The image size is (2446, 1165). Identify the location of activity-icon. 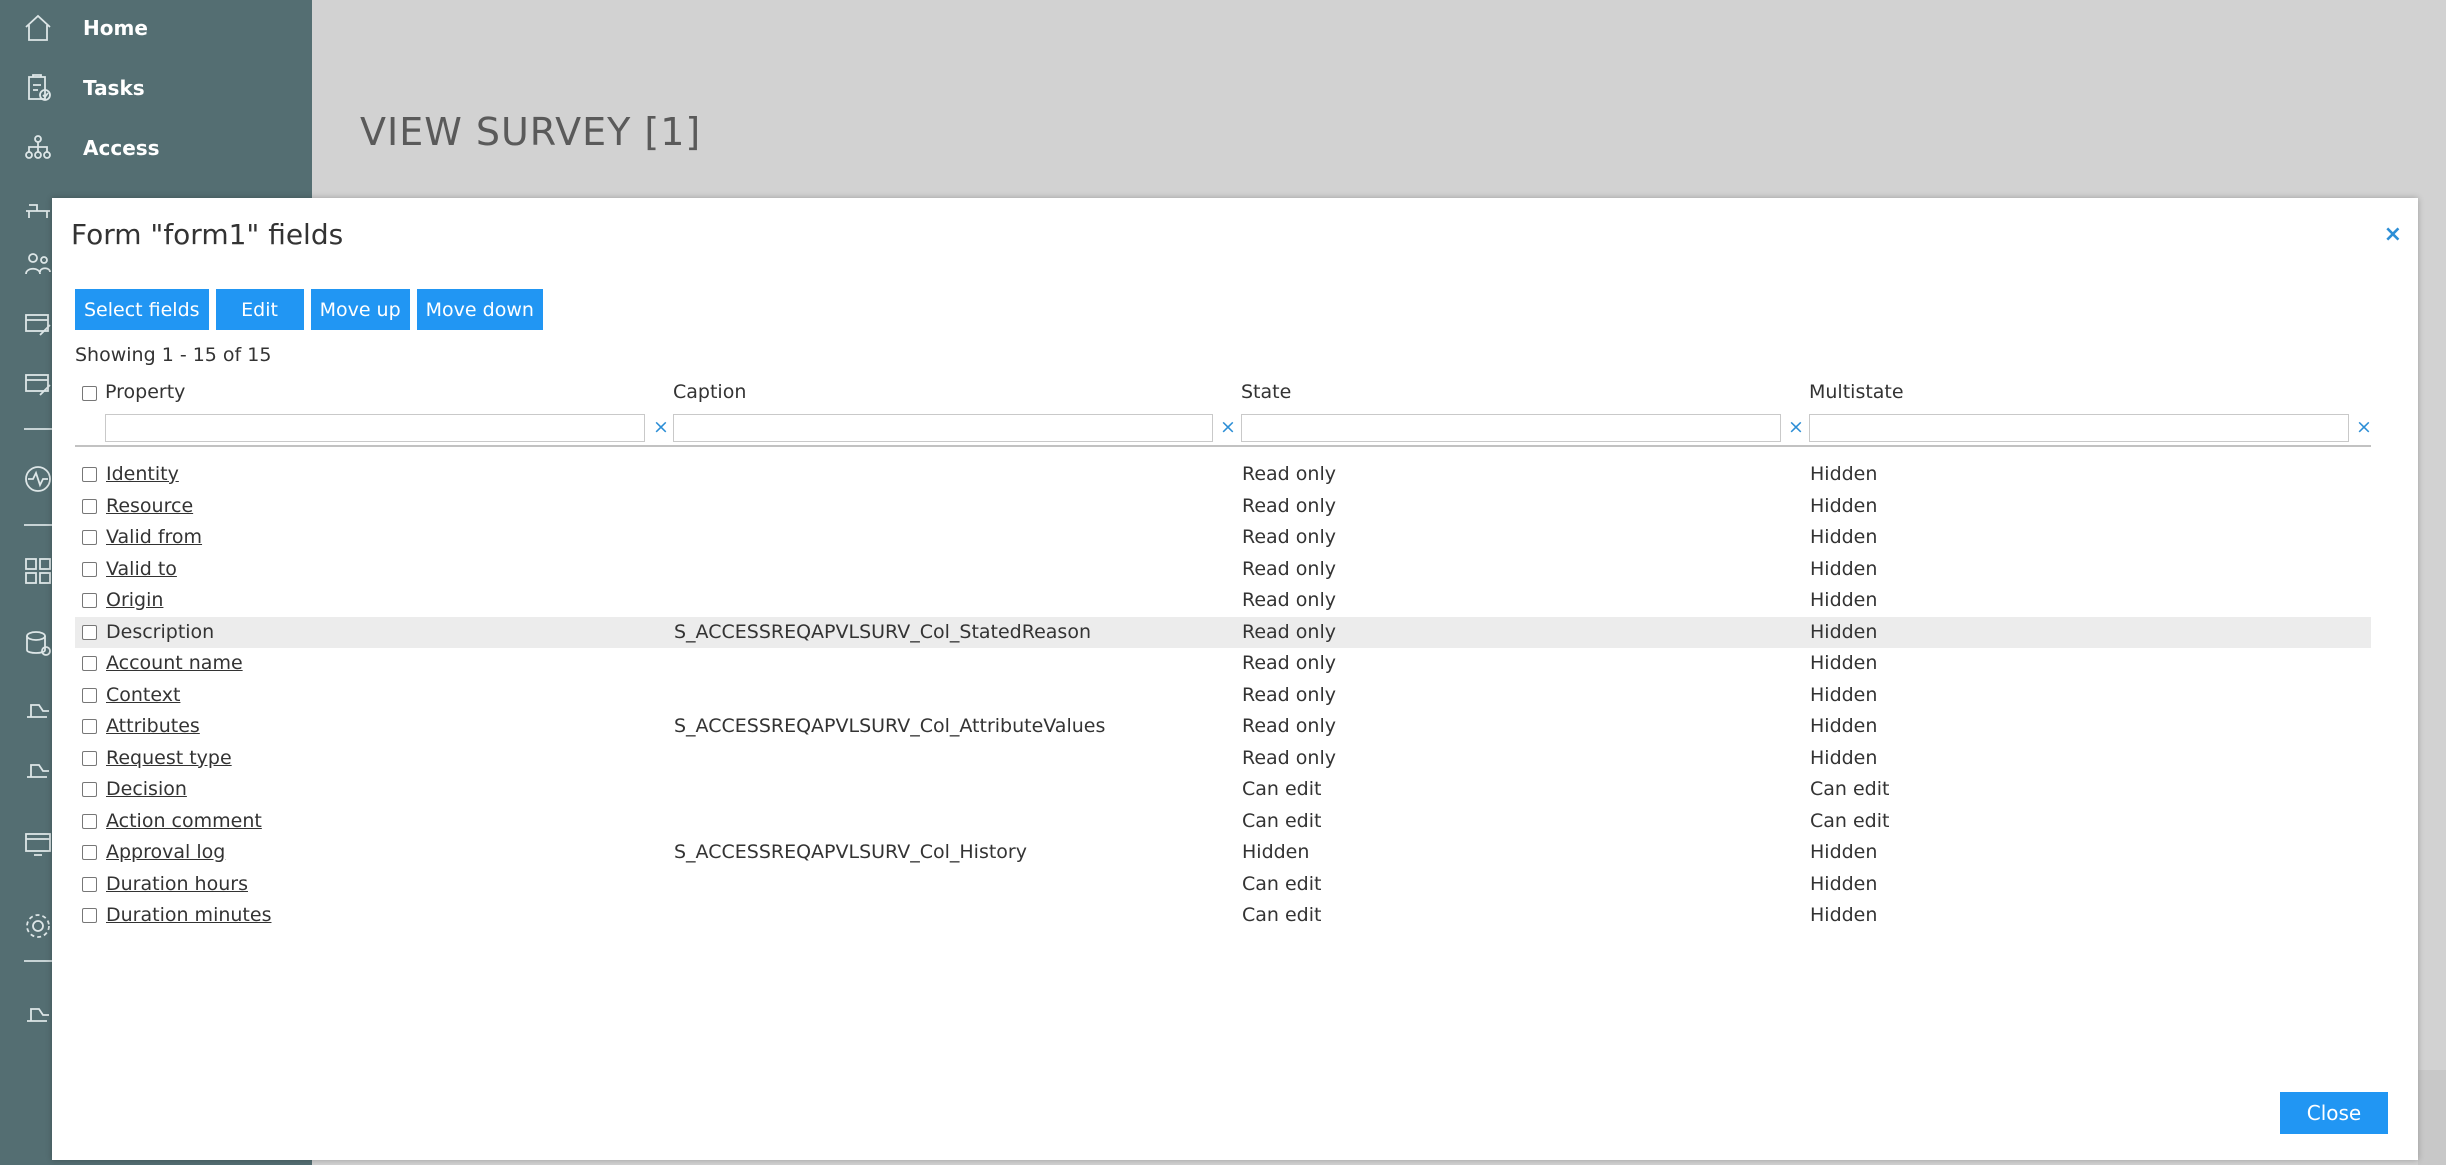
(38, 479).